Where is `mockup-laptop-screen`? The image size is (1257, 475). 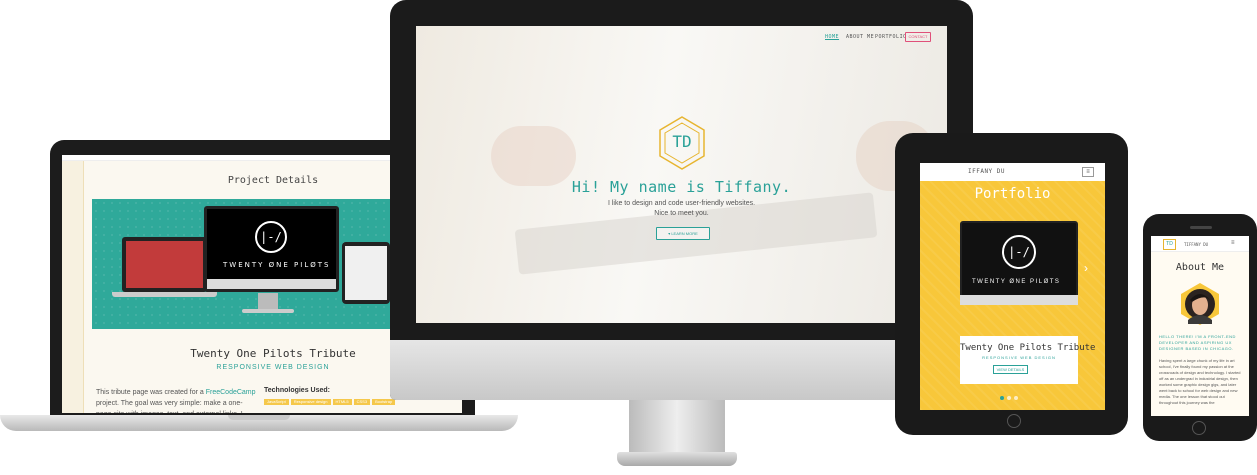
mockup-laptop-screen is located at coordinates (164, 264).